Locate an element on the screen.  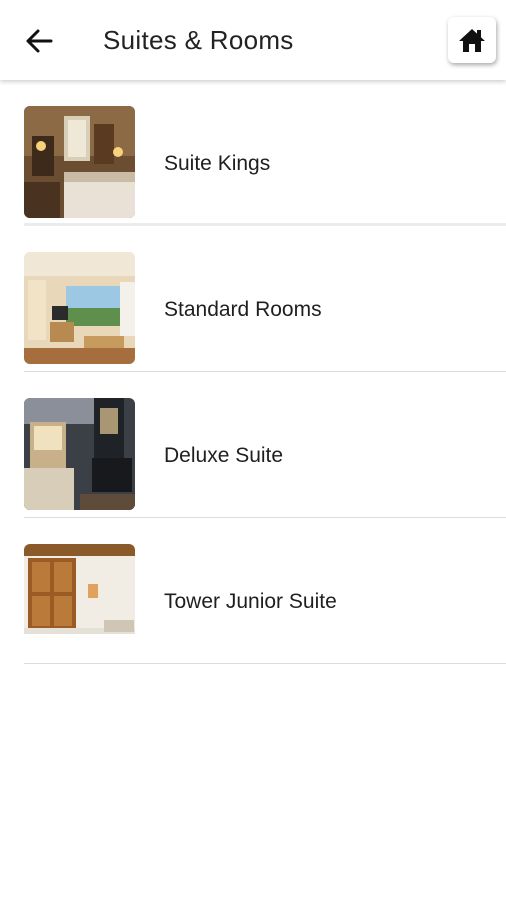
divider is located at coordinates (265, 663).